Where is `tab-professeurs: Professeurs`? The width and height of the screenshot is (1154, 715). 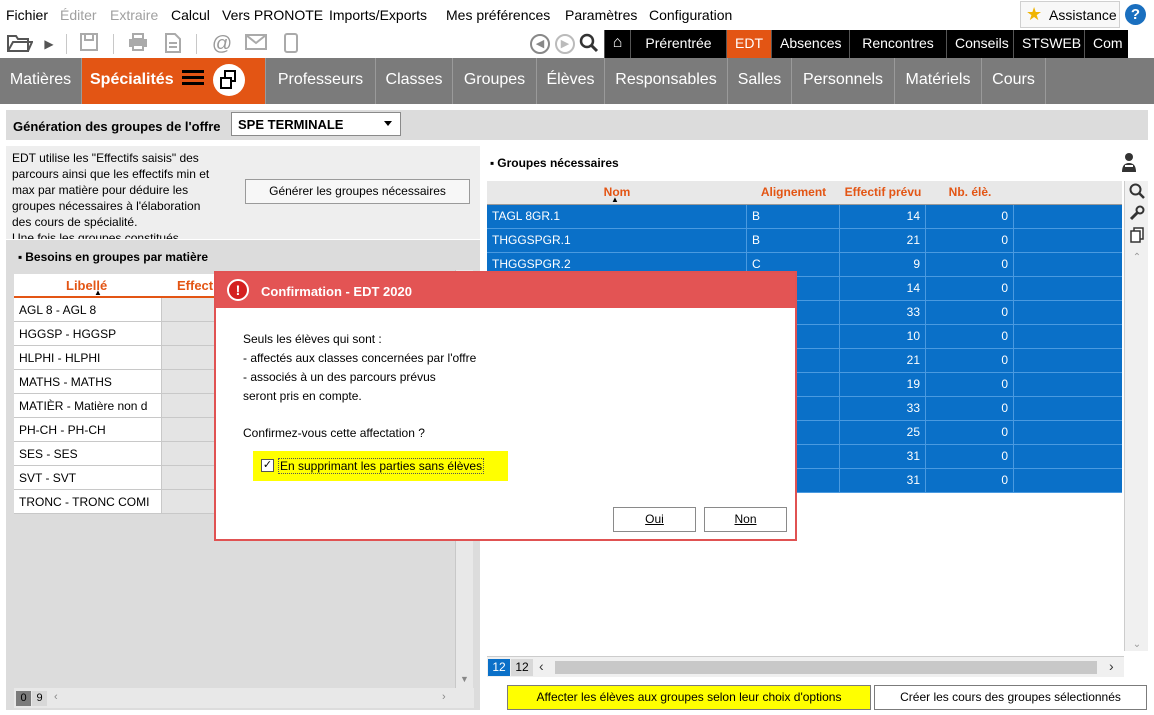
tab-professeurs: Professeurs is located at coordinates (321, 81).